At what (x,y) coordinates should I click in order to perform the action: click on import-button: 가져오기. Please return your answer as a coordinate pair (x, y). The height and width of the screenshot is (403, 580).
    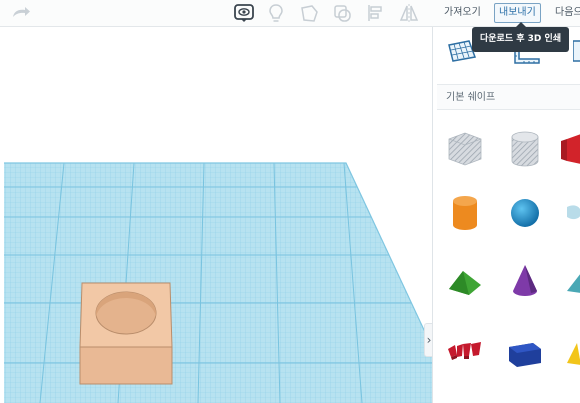
    Looking at the image, I should click on (462, 13).